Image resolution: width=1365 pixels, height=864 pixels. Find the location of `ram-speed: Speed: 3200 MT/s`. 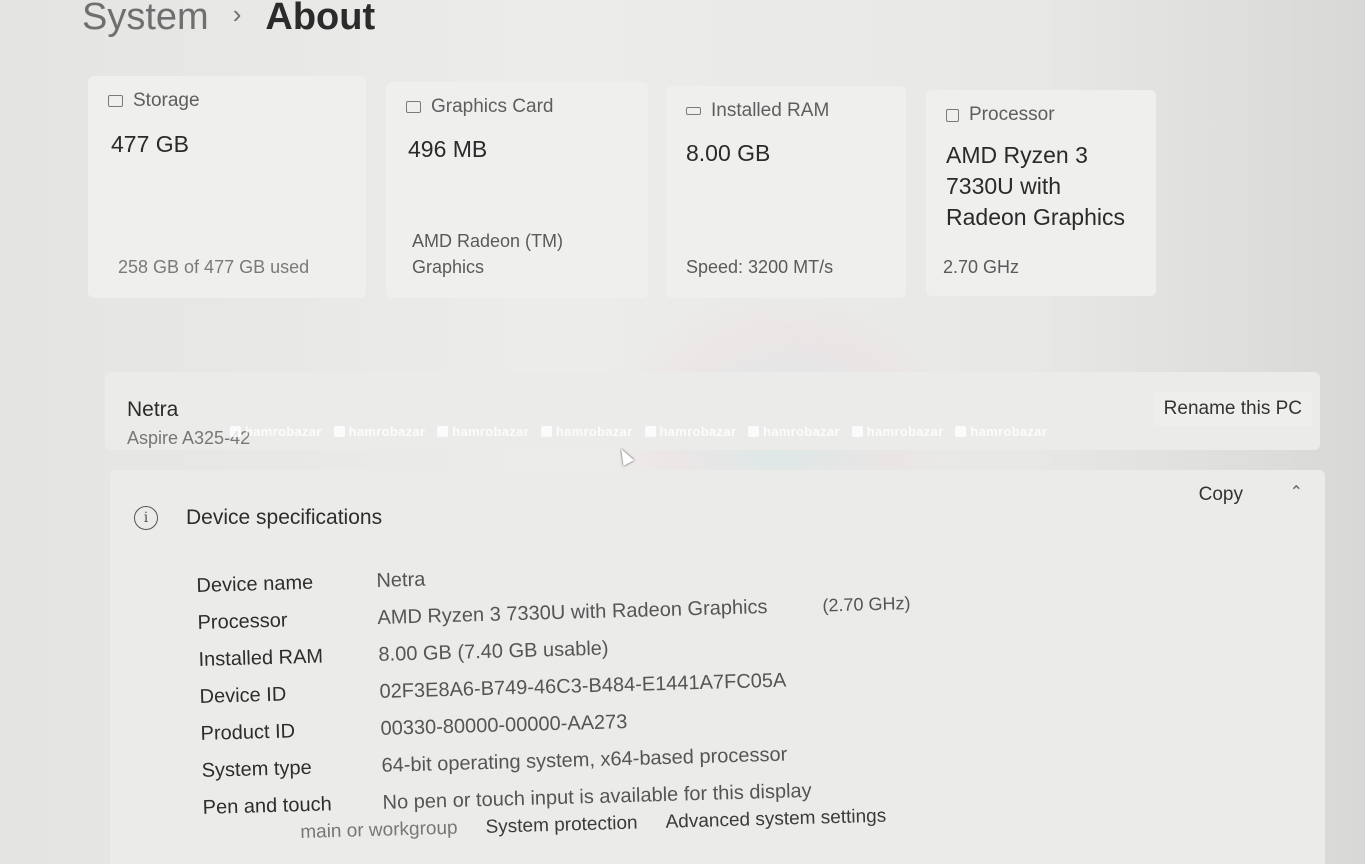

ram-speed: Speed: 3200 MT/s is located at coordinates (760, 267).